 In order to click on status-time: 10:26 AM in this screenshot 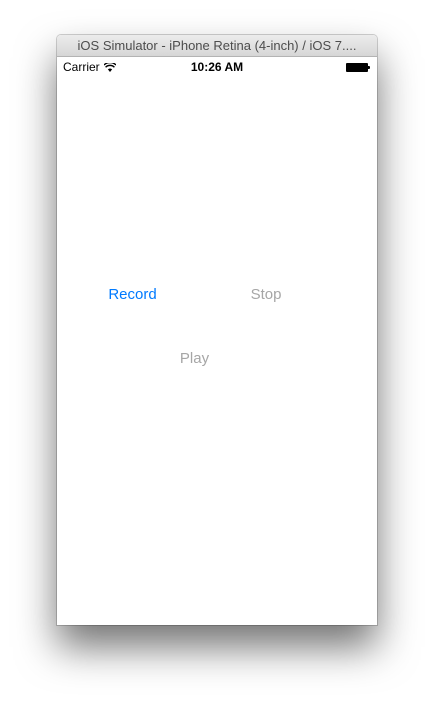, I will do `click(217, 67)`.